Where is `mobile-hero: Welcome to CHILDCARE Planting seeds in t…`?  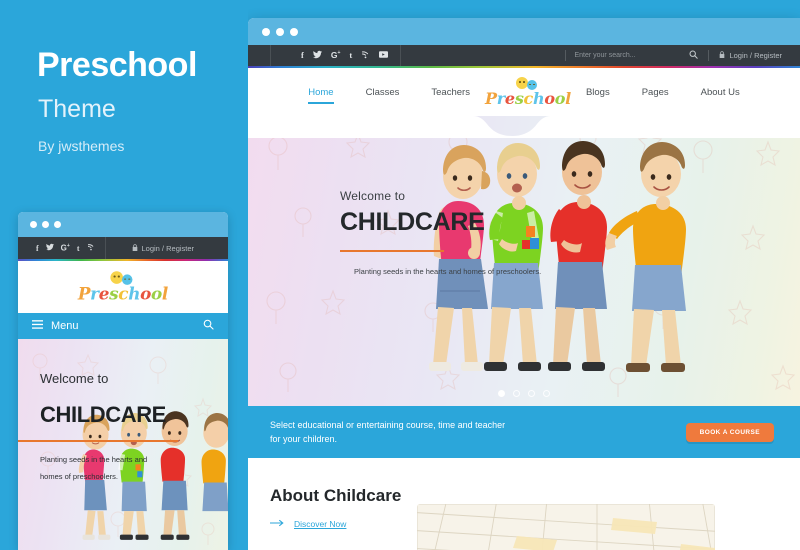
mobile-hero: Welcome to CHILDCARE Planting seeds in t… is located at coordinates (123, 444).